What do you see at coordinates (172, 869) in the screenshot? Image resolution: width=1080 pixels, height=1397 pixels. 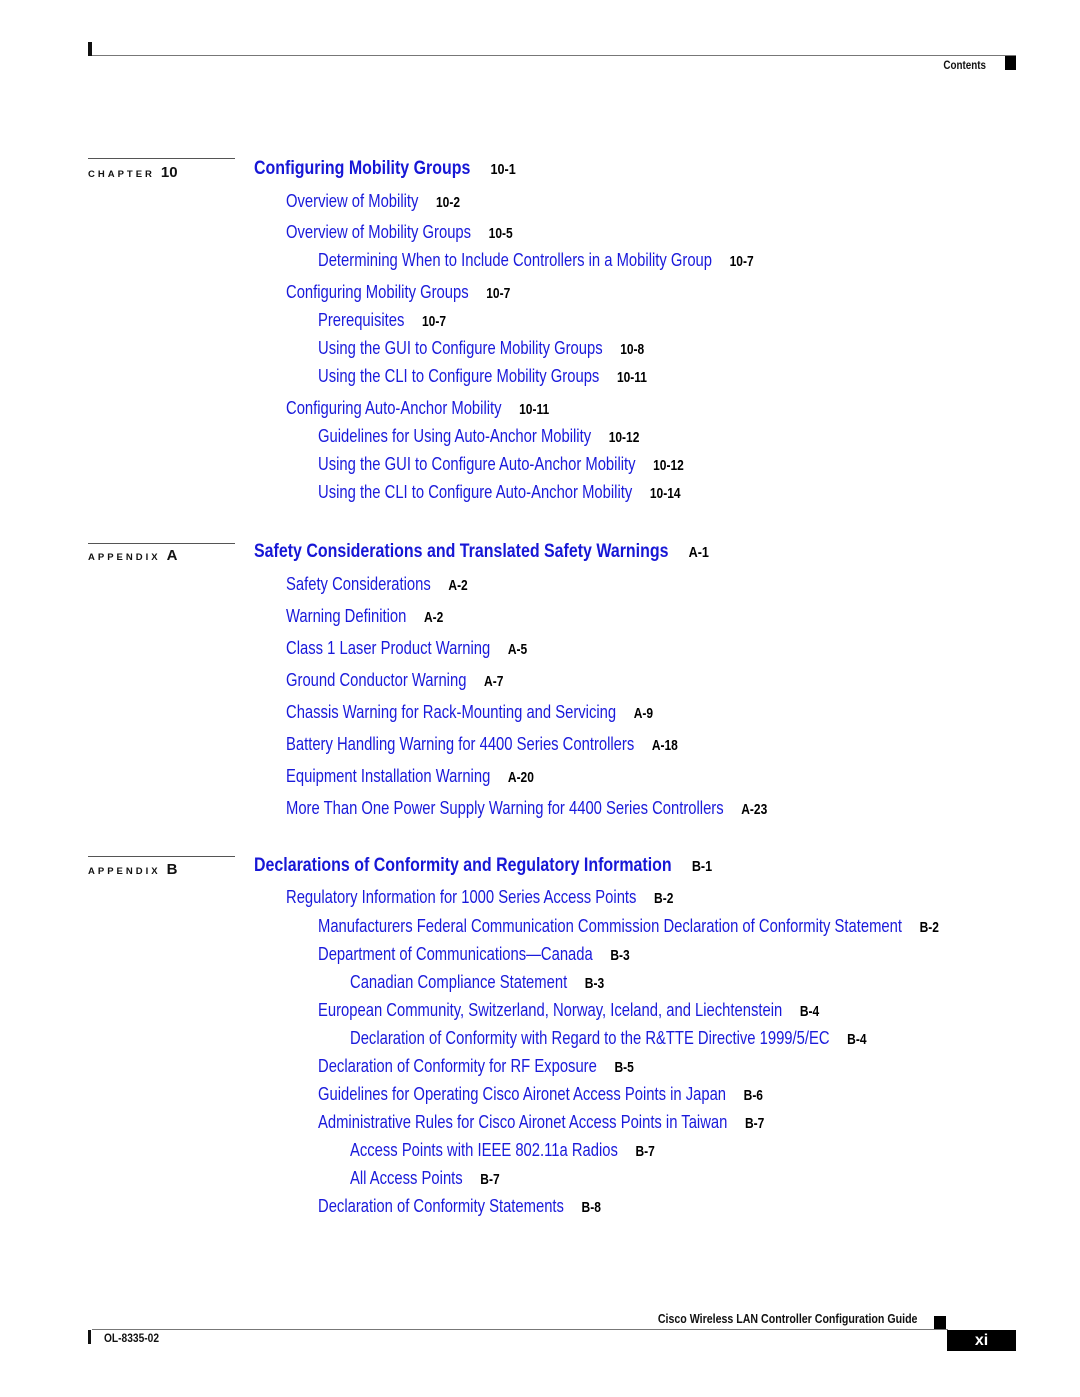 I see `section-number: B` at bounding box center [172, 869].